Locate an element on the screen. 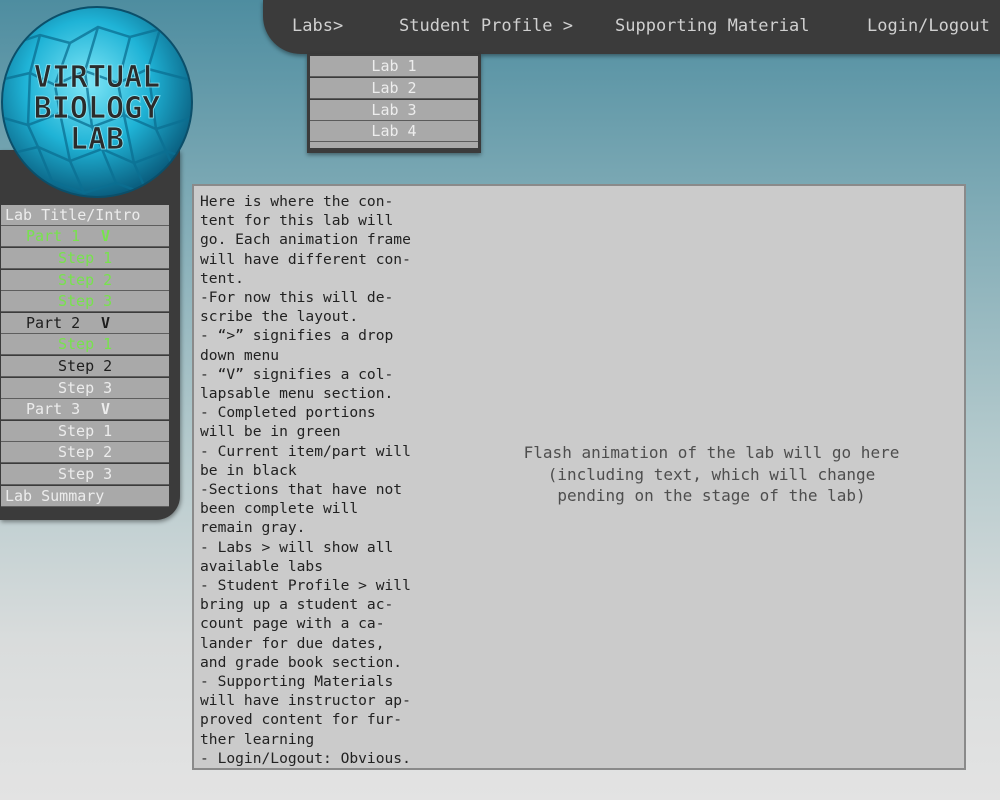  description-line: remain gray. is located at coordinates (253, 528).